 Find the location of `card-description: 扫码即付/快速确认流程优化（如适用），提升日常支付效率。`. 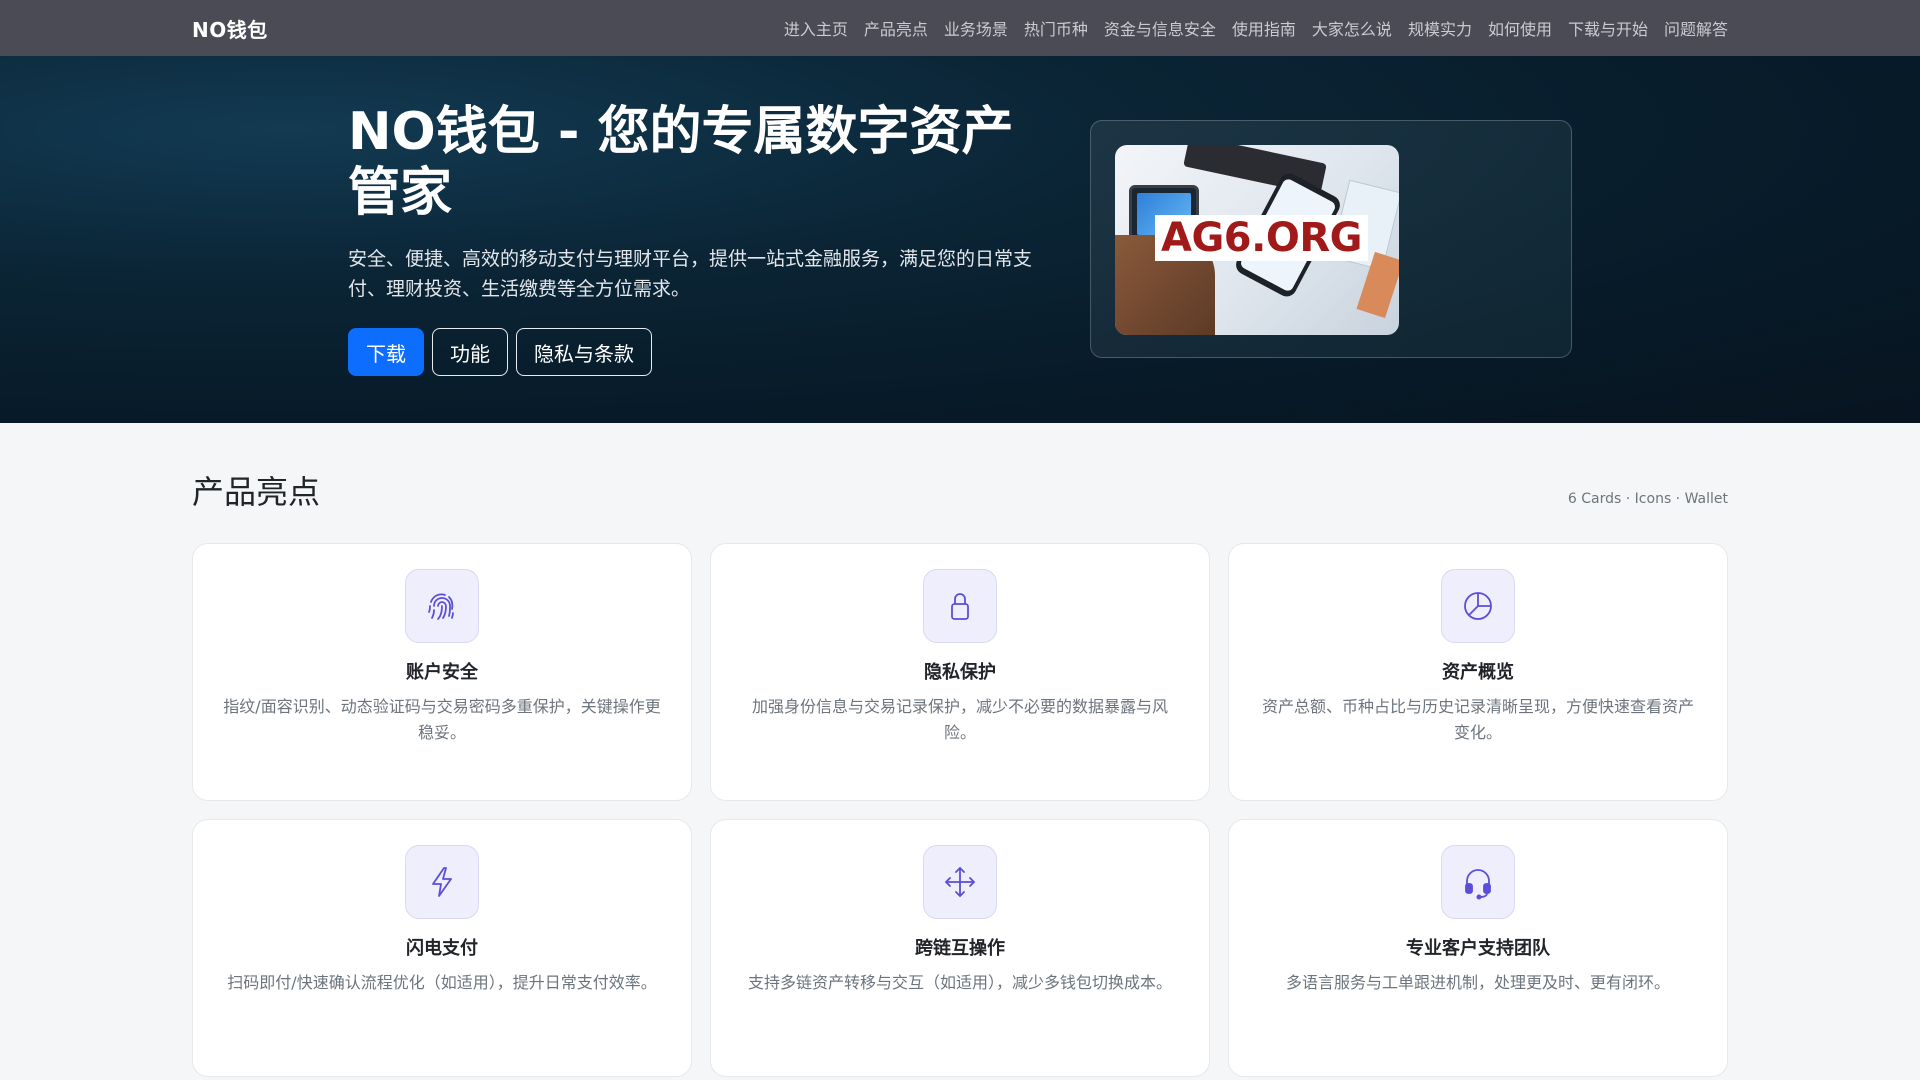

card-description: 扫码即付/快速确认流程优化（如适用），提升日常支付效率。 is located at coordinates (442, 982).